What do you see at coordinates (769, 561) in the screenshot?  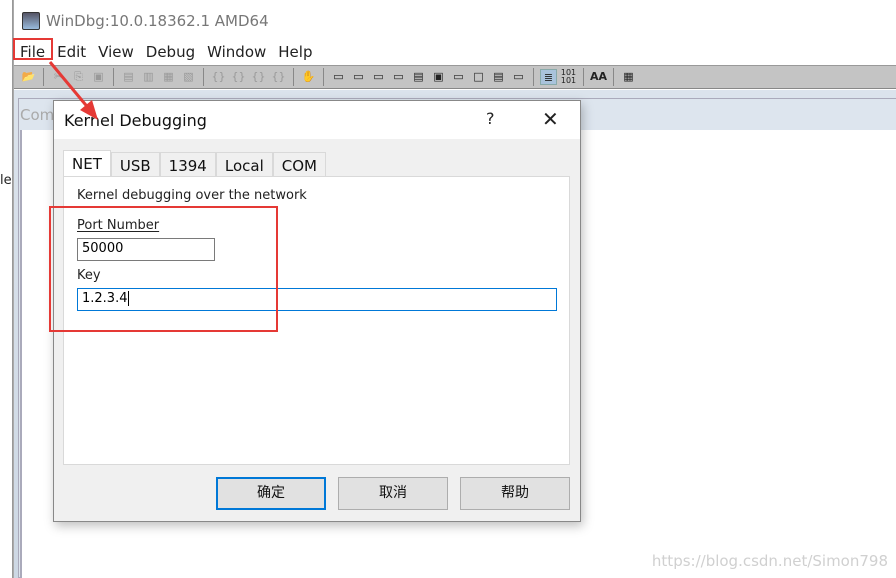 I see `watermark: https://blog.csdn.net/Simon798` at bounding box center [769, 561].